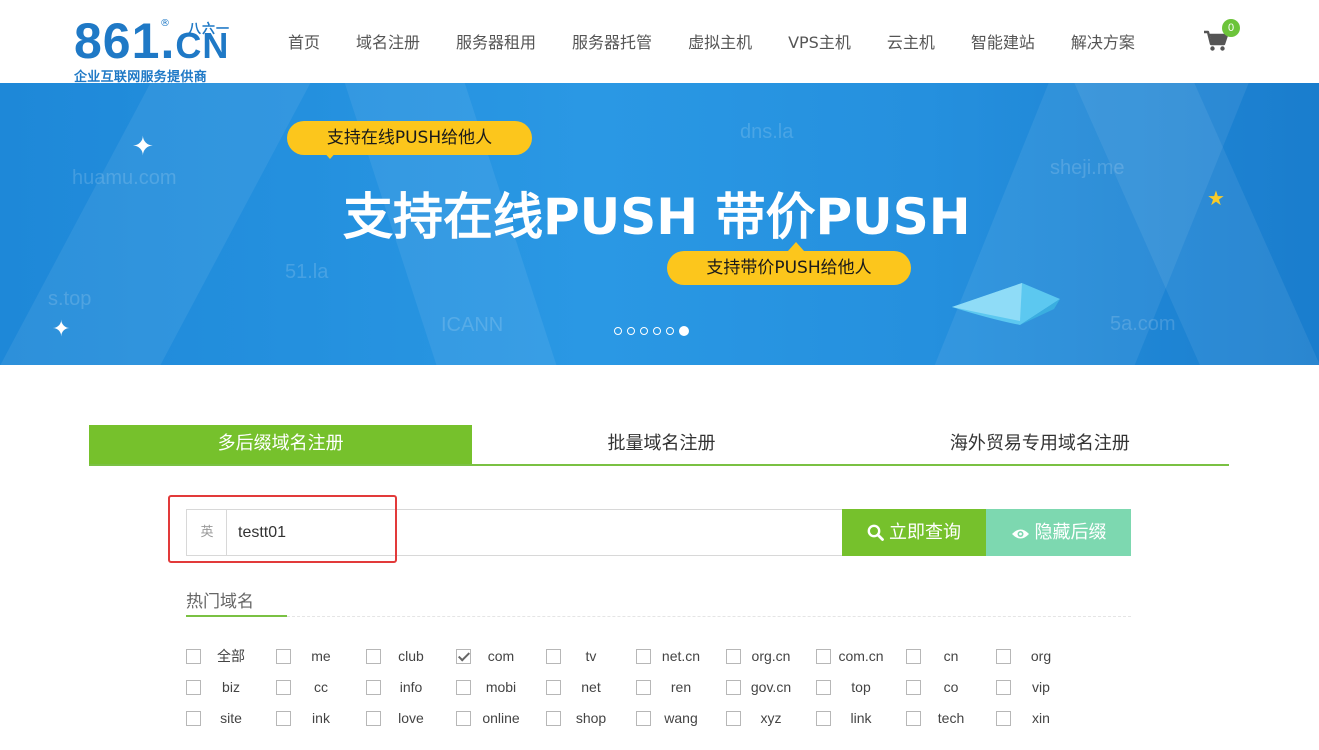  I want to click on tab-bulk: 批量域名注册, so click(661, 444).